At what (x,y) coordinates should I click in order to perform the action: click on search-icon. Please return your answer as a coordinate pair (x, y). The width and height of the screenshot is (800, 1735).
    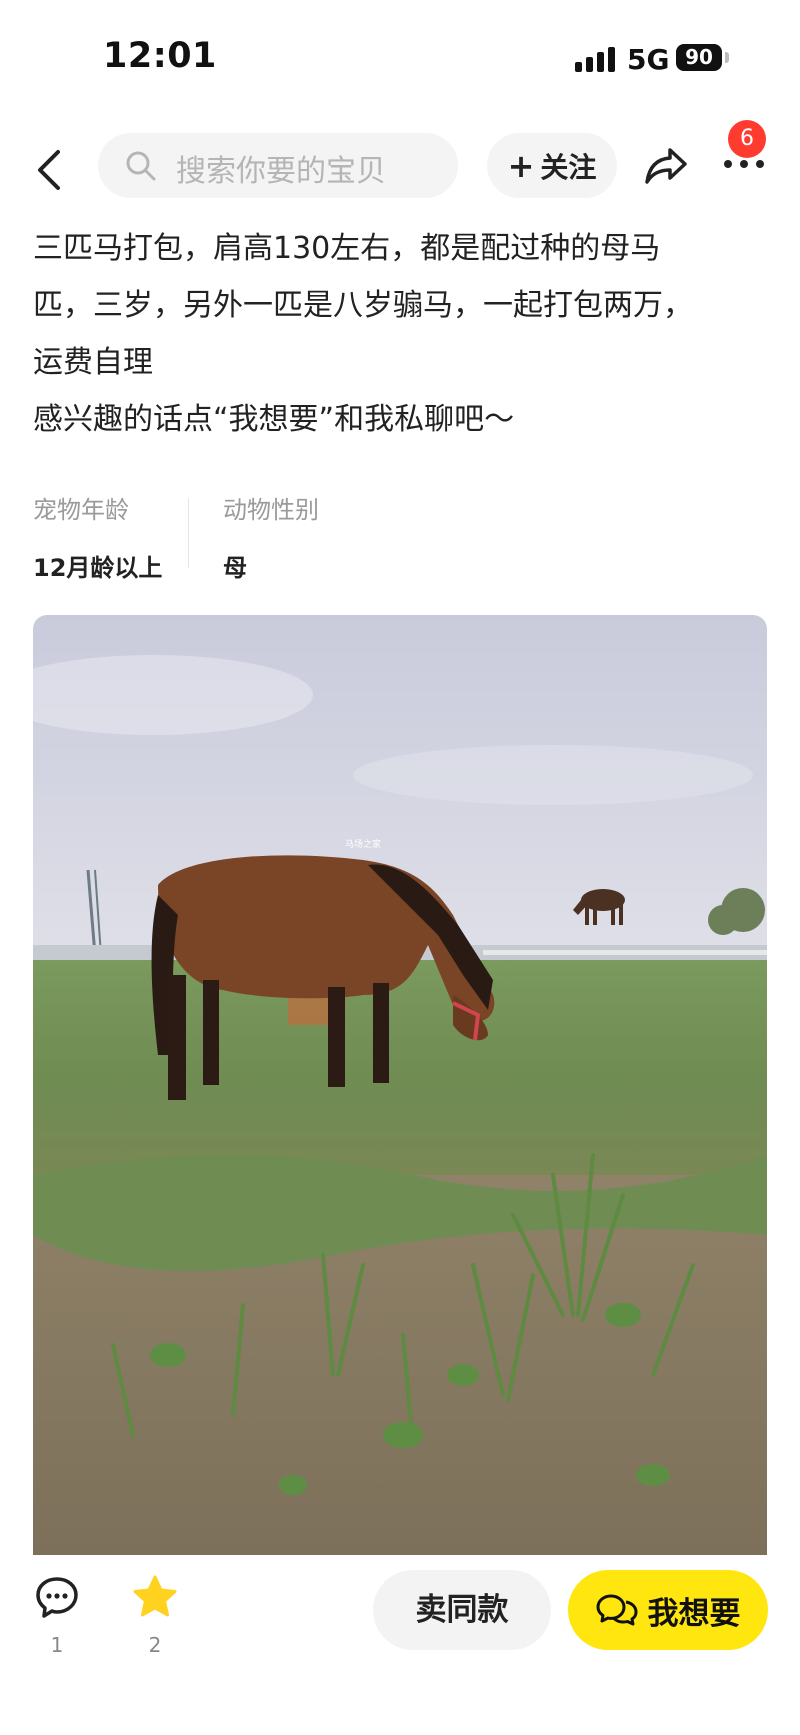
    Looking at the image, I should click on (141, 166).